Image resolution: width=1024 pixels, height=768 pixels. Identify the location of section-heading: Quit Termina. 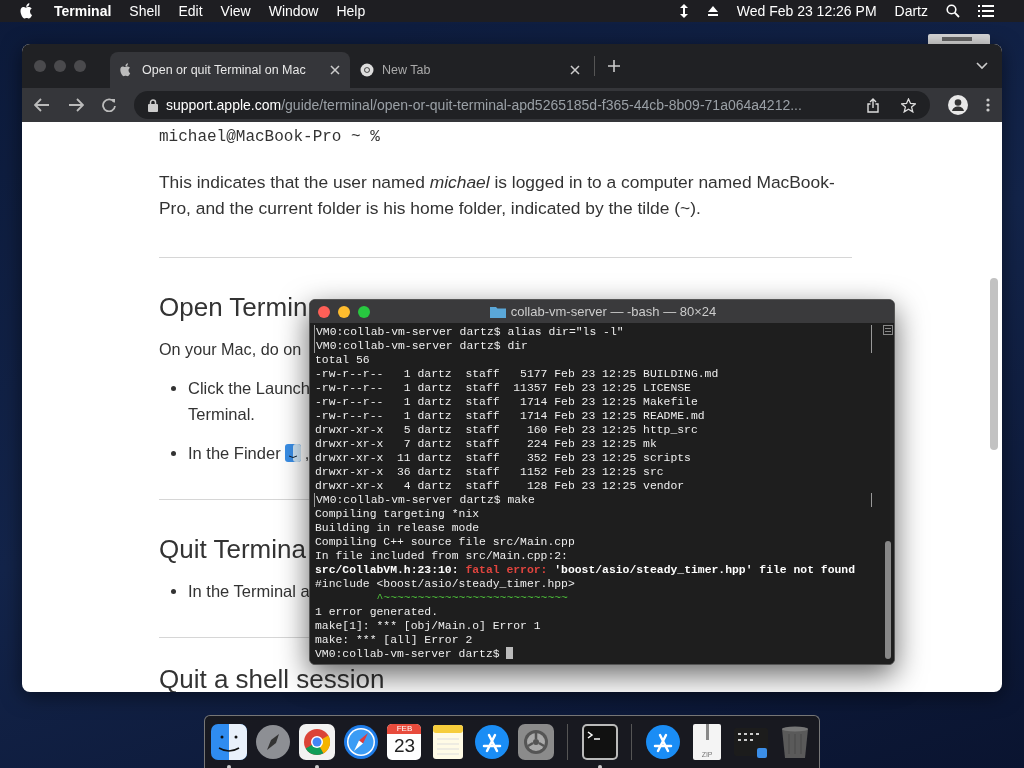
(232, 549).